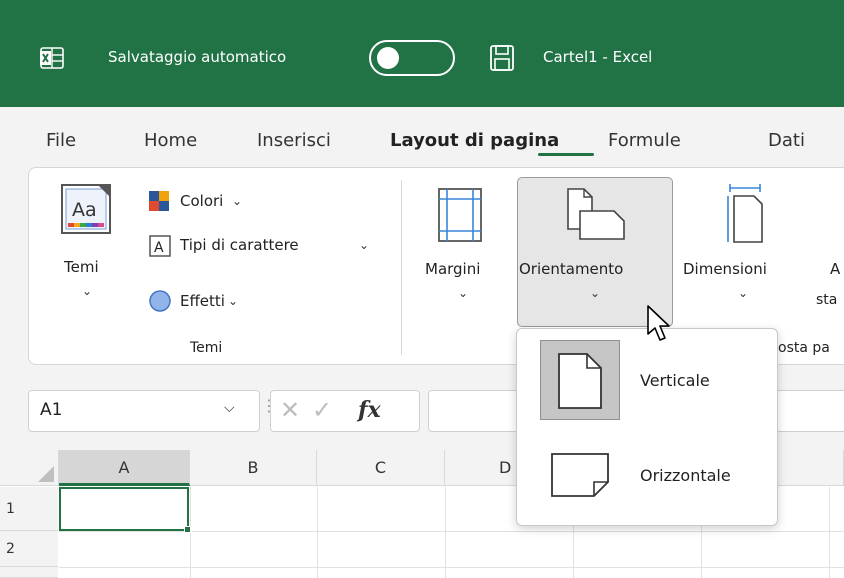 The image size is (844, 578). Describe the element at coordinates (685, 475) in the screenshot. I see `orizzontale-option: Orizzontale` at that location.